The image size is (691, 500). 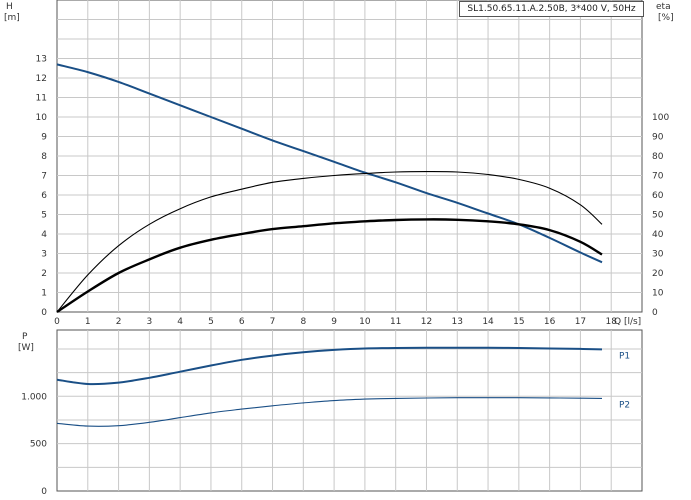 I want to click on q-tick-label: 16, so click(x=550, y=322).